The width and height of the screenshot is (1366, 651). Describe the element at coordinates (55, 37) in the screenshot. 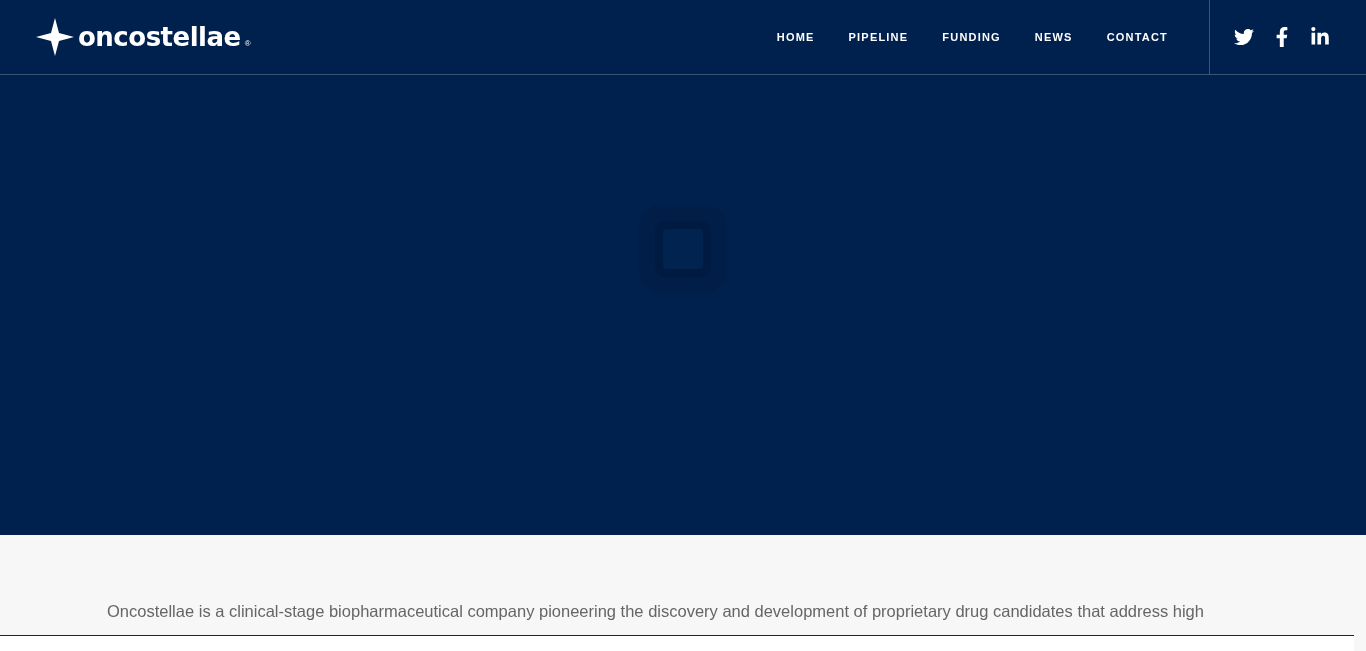

I see `star-logo-icon` at that location.